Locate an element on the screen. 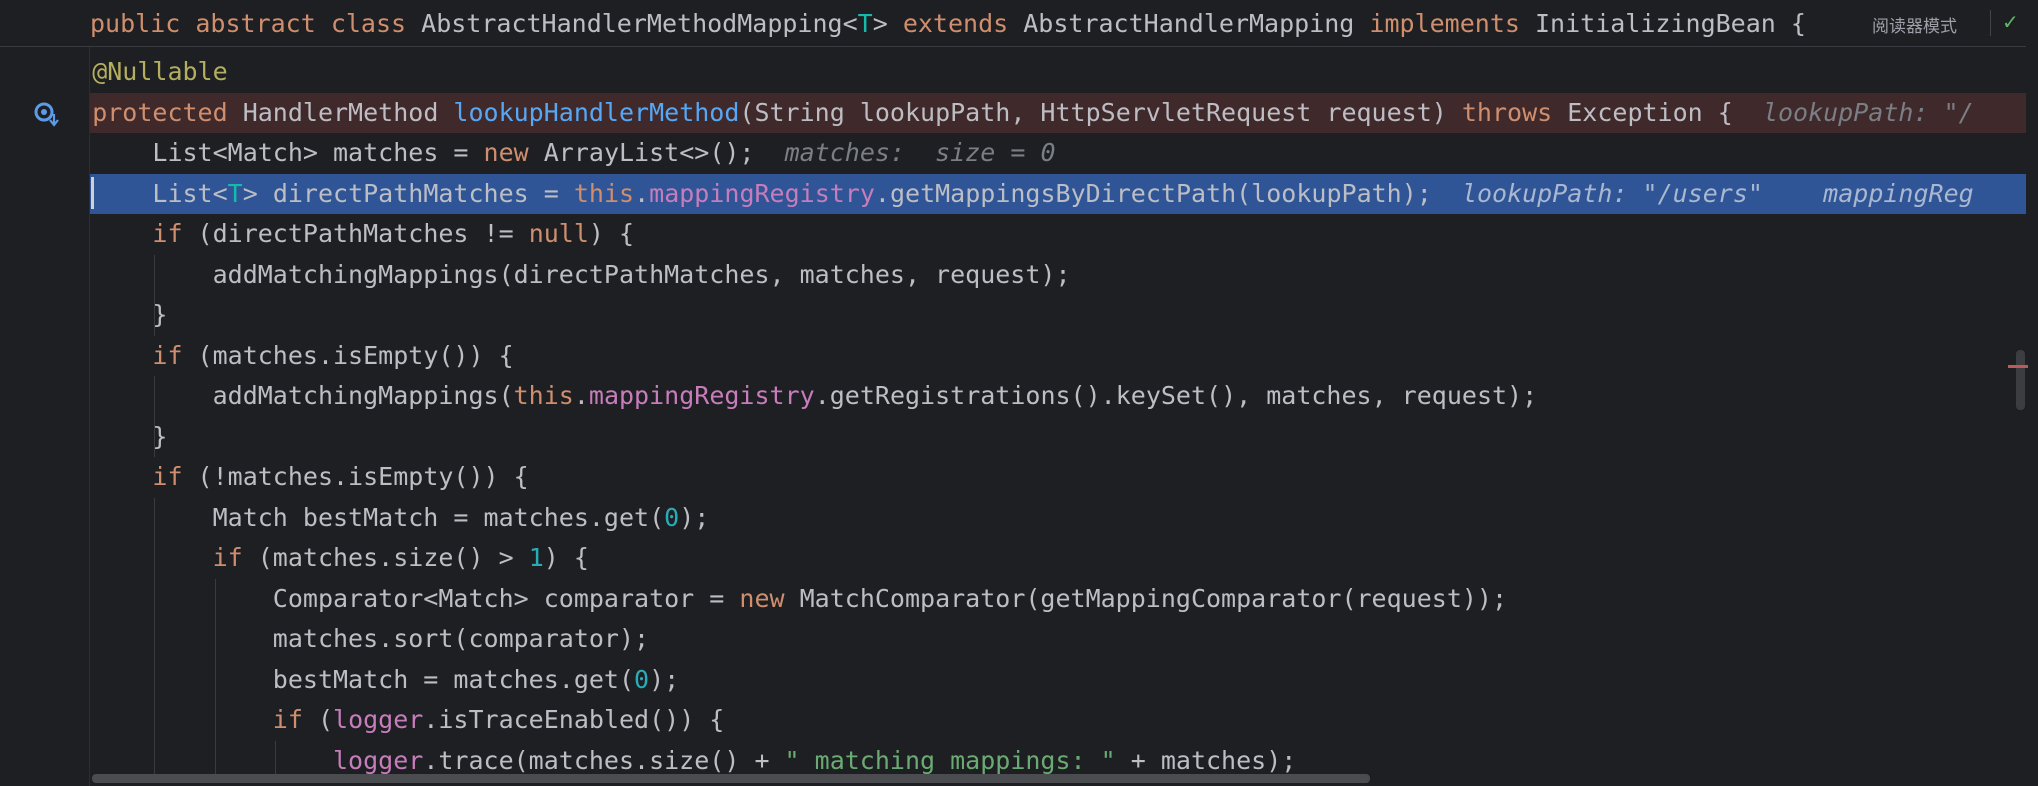  code-token: (directPathMatches != is located at coordinates (363, 233).